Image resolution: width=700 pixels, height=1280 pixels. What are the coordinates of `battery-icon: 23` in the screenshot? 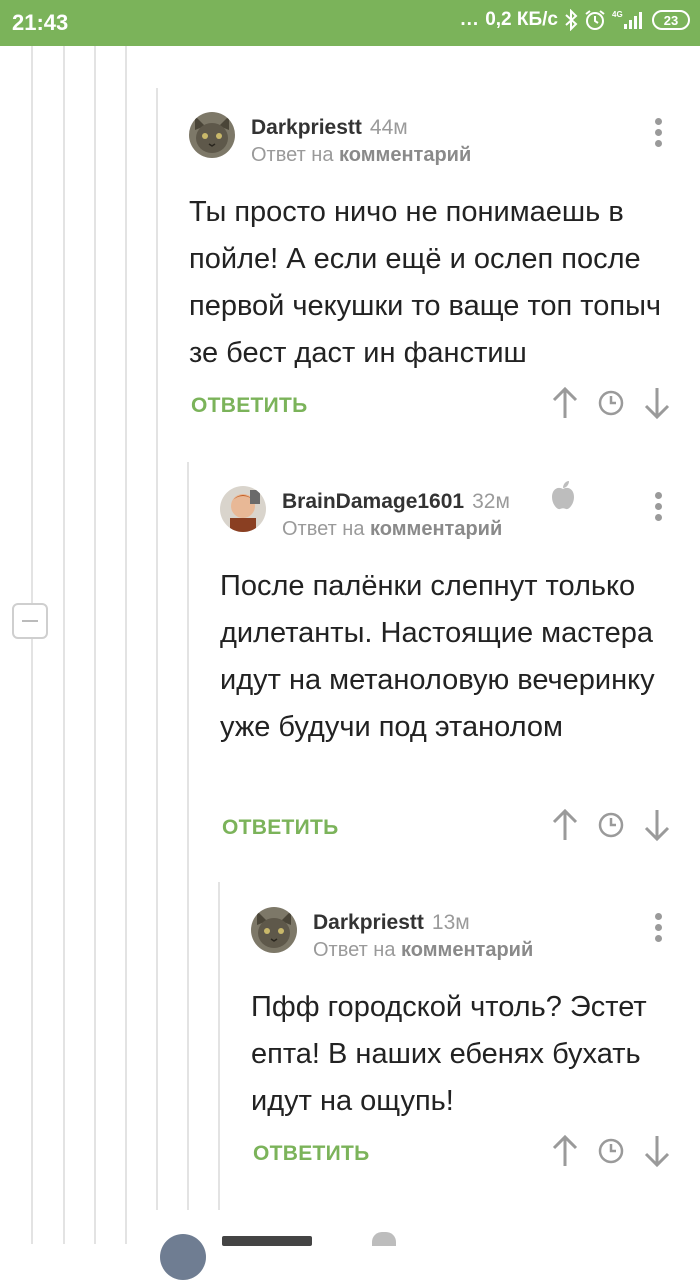 It's located at (671, 20).